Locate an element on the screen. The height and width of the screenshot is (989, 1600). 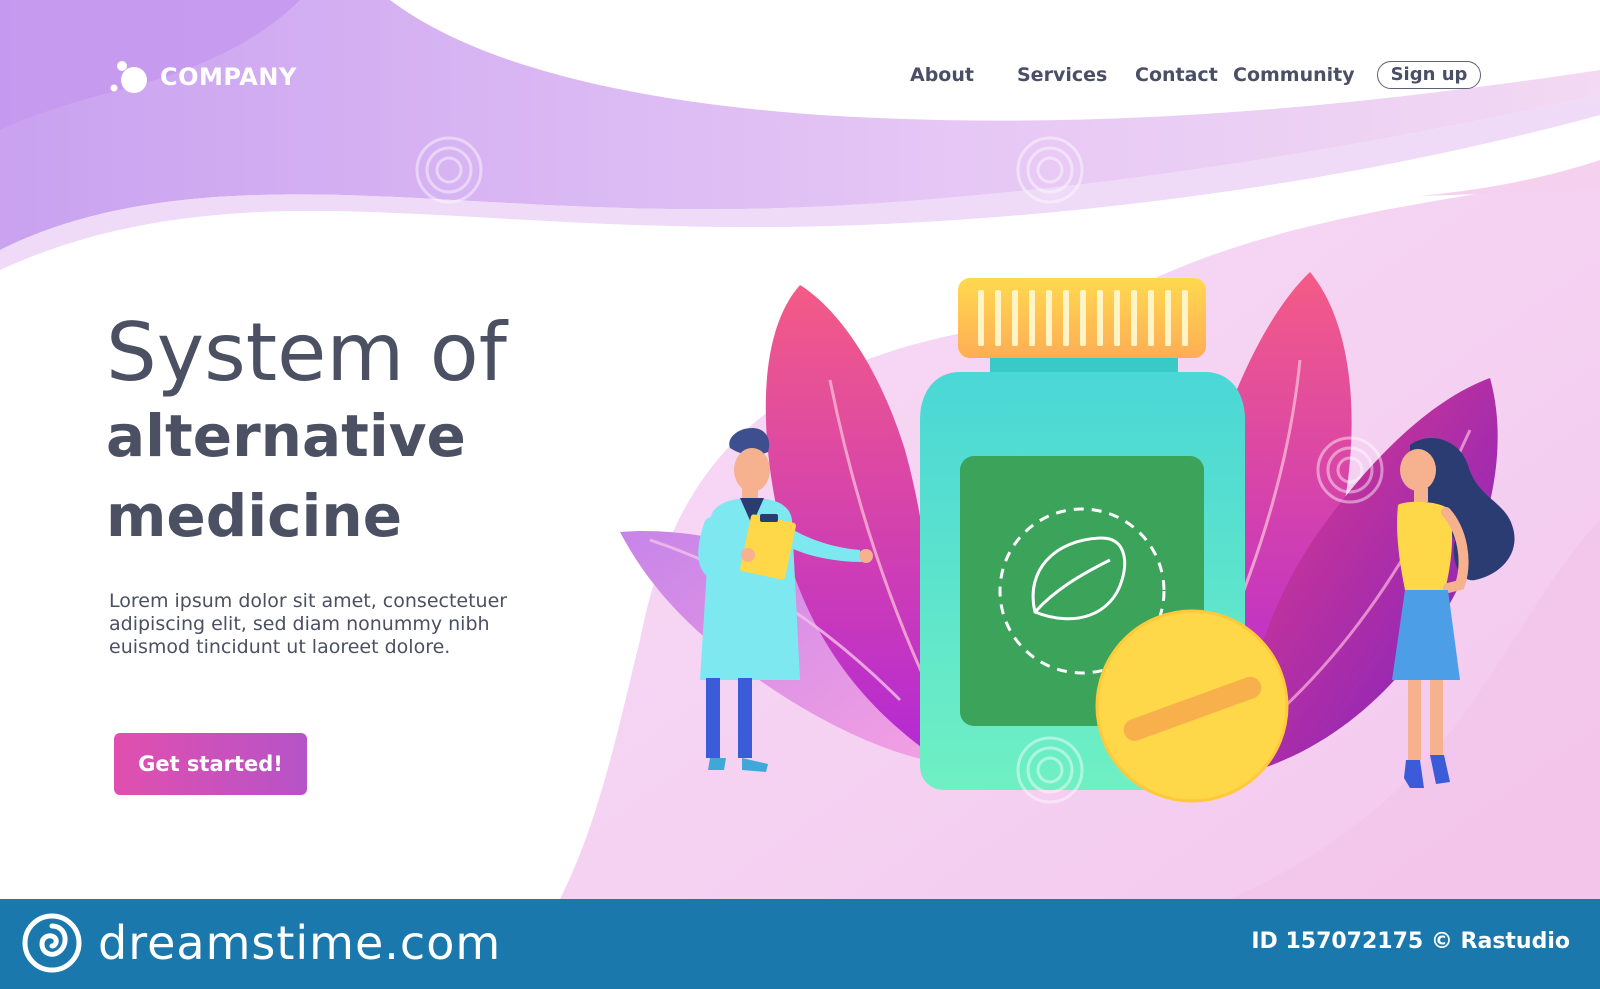
hero-description-line3: euismod tincidunt ut laoreet dolore. is located at coordinates (280, 647).